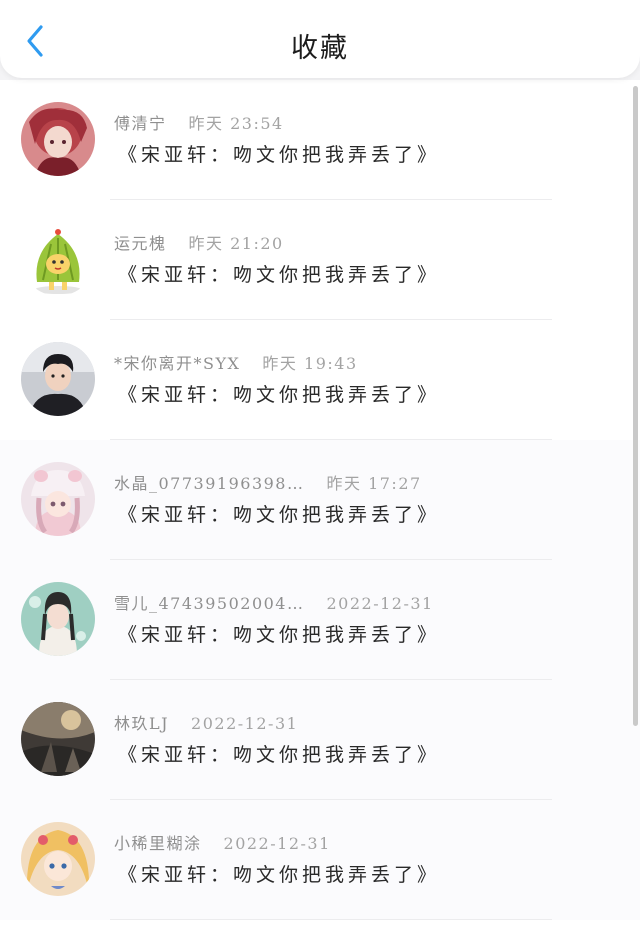 The image size is (640, 930). Describe the element at coordinates (635, 406) in the screenshot. I see `scrollbar` at that location.